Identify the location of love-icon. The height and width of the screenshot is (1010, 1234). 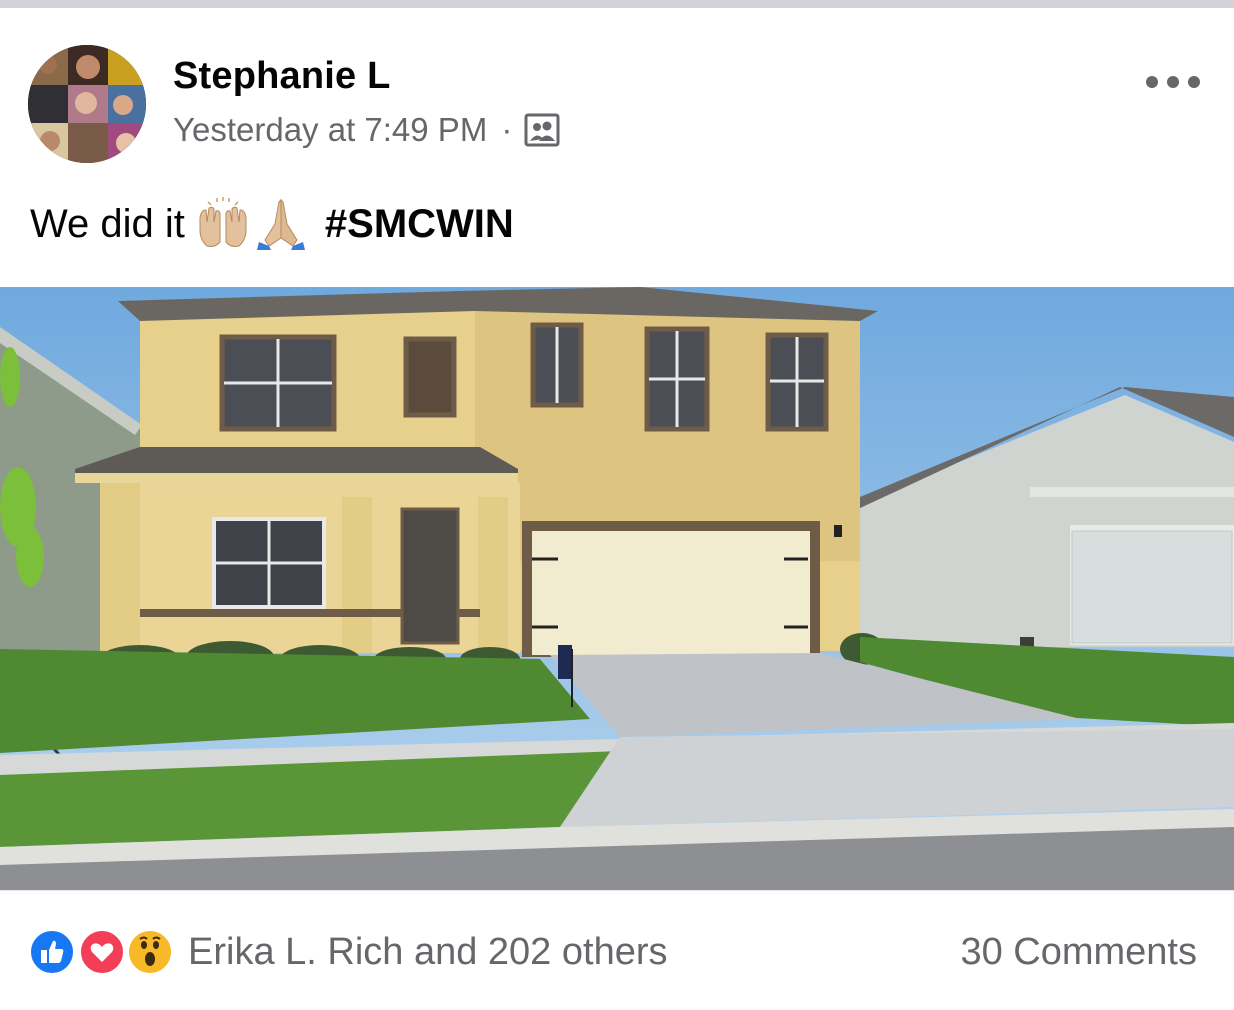
(102, 952).